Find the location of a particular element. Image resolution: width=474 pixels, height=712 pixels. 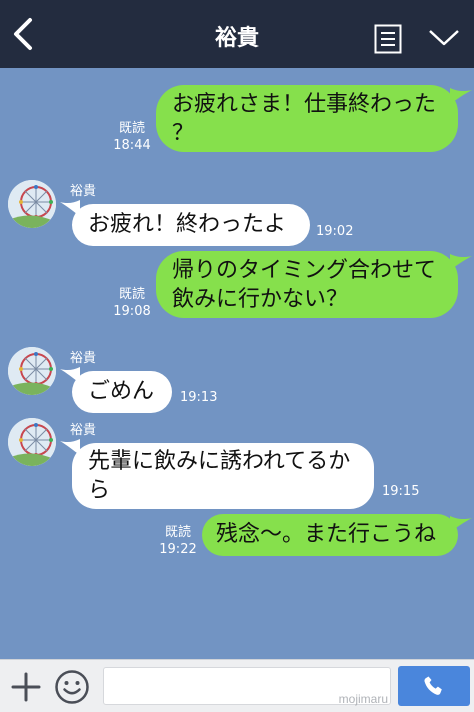

message-time: 19:13 is located at coordinates (199, 397).